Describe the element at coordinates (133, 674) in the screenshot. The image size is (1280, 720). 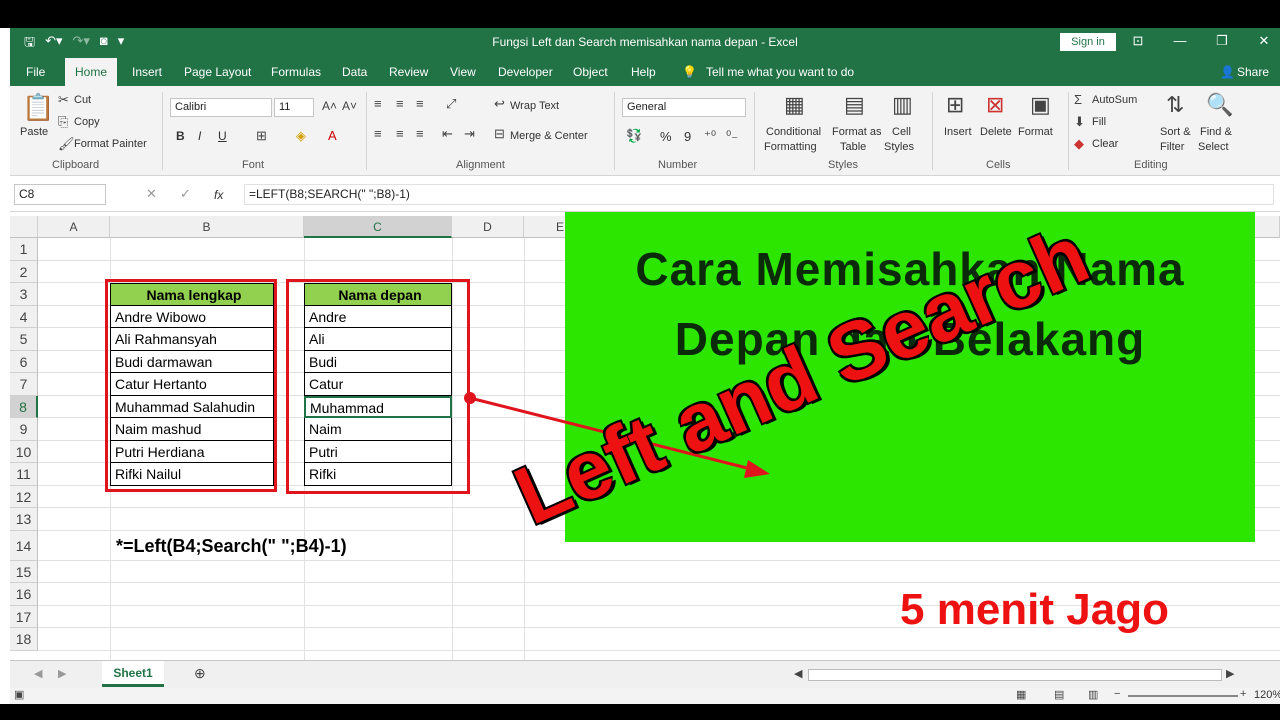
I see `sheet-tab-sheet1: Sheet1` at that location.